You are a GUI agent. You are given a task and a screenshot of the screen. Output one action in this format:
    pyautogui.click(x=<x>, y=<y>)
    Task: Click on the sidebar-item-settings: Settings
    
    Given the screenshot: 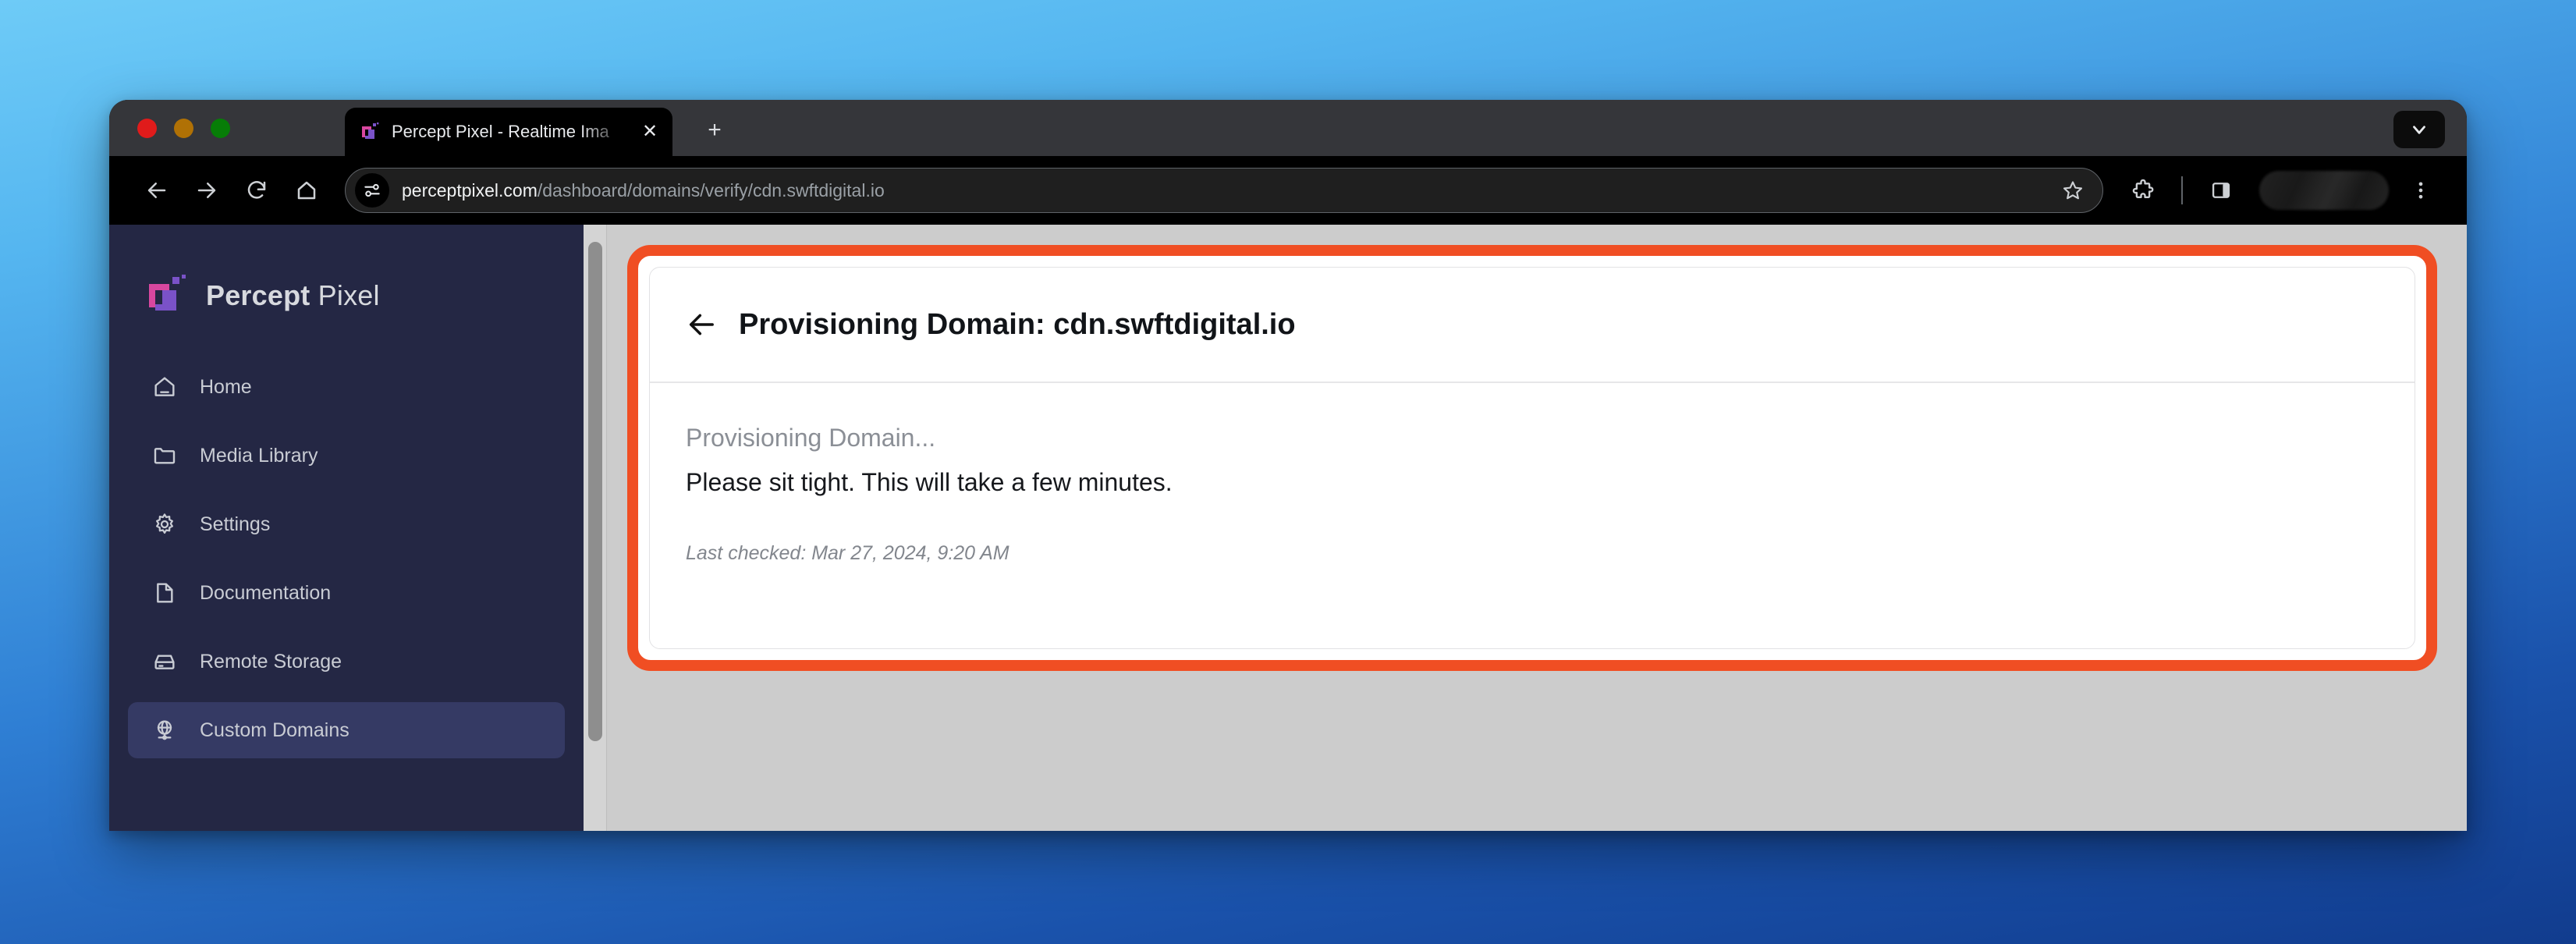 What is the action you would take?
    pyautogui.click(x=346, y=524)
    